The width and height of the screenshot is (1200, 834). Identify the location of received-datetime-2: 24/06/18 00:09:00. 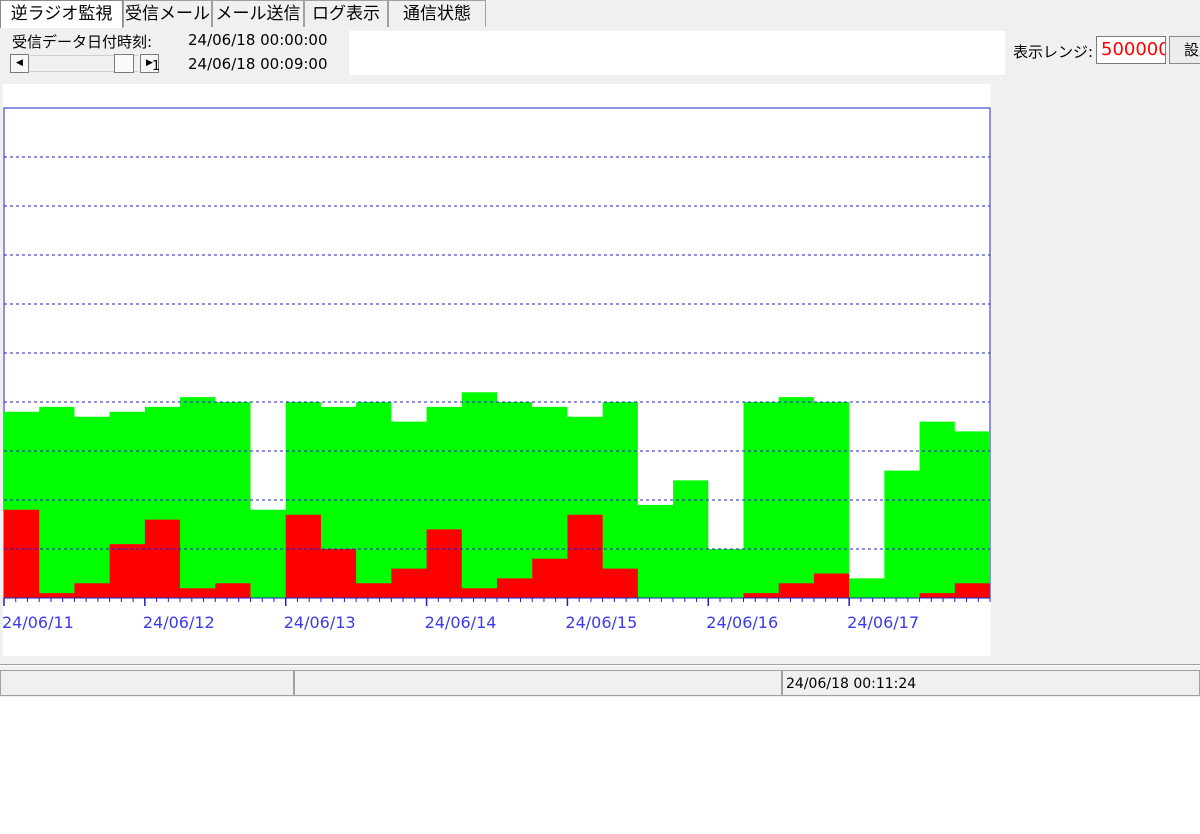
(258, 64).